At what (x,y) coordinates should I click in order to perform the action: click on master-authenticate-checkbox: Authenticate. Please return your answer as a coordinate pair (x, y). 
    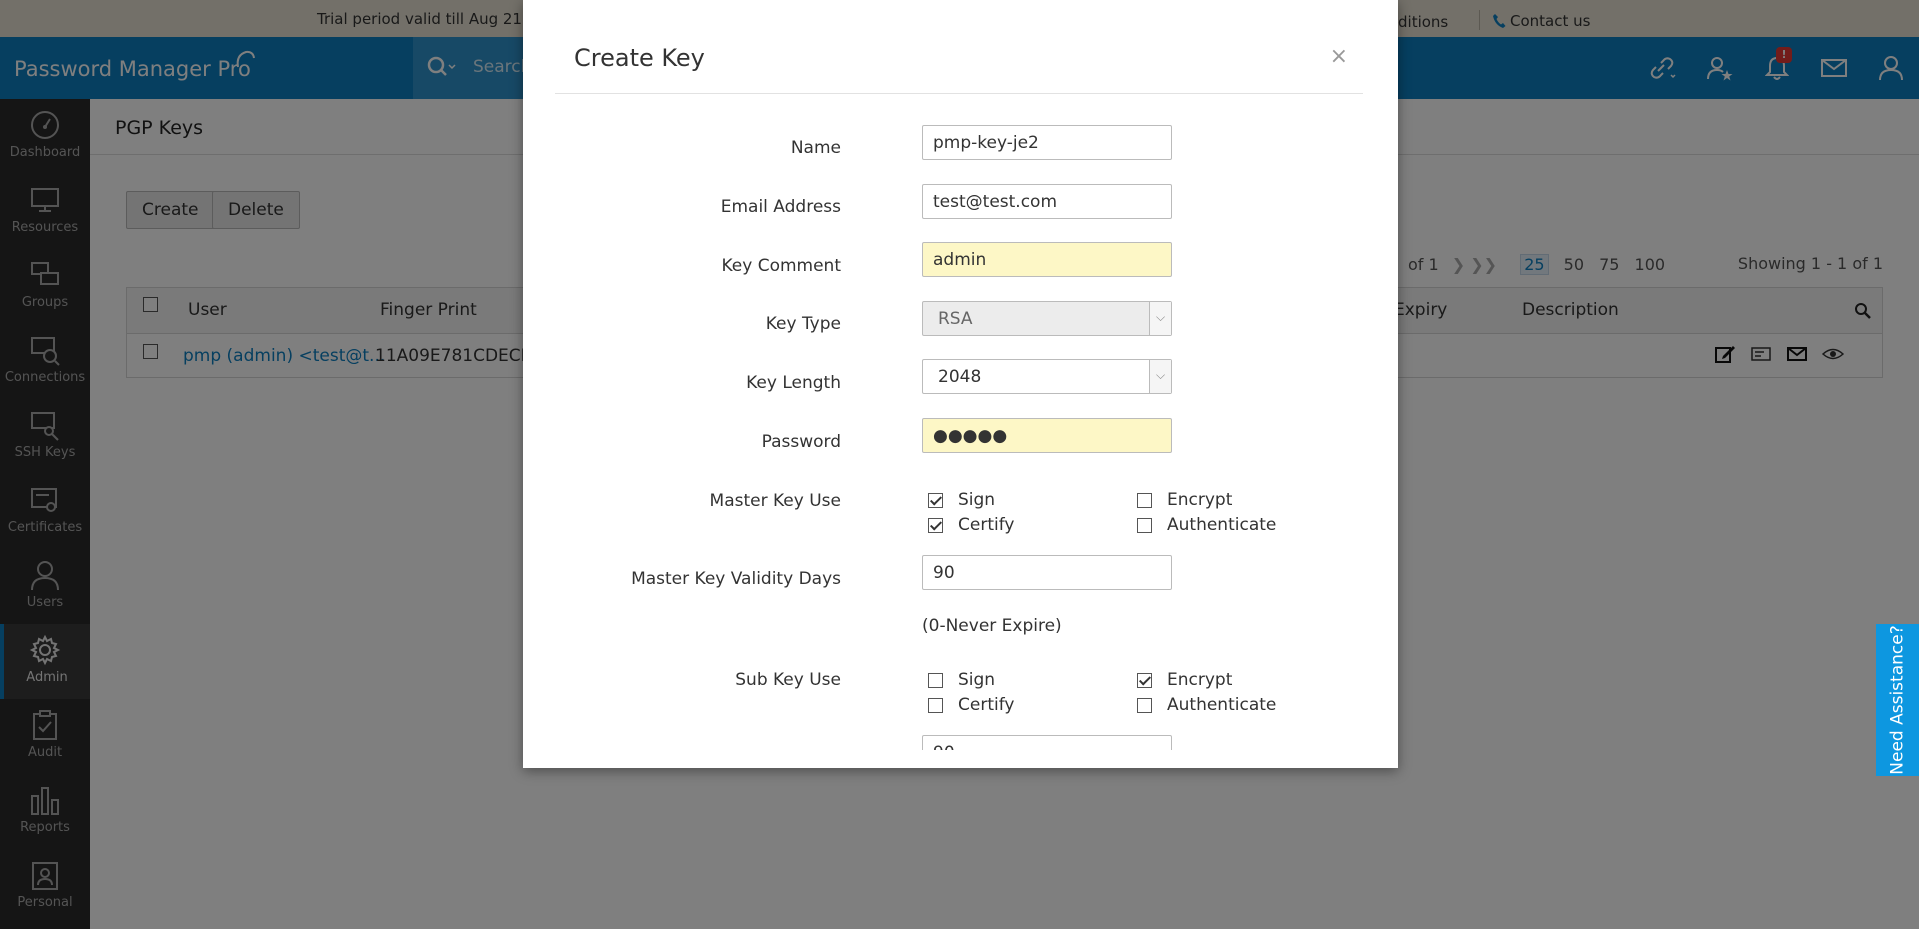
    Looking at the image, I should click on (1206, 525).